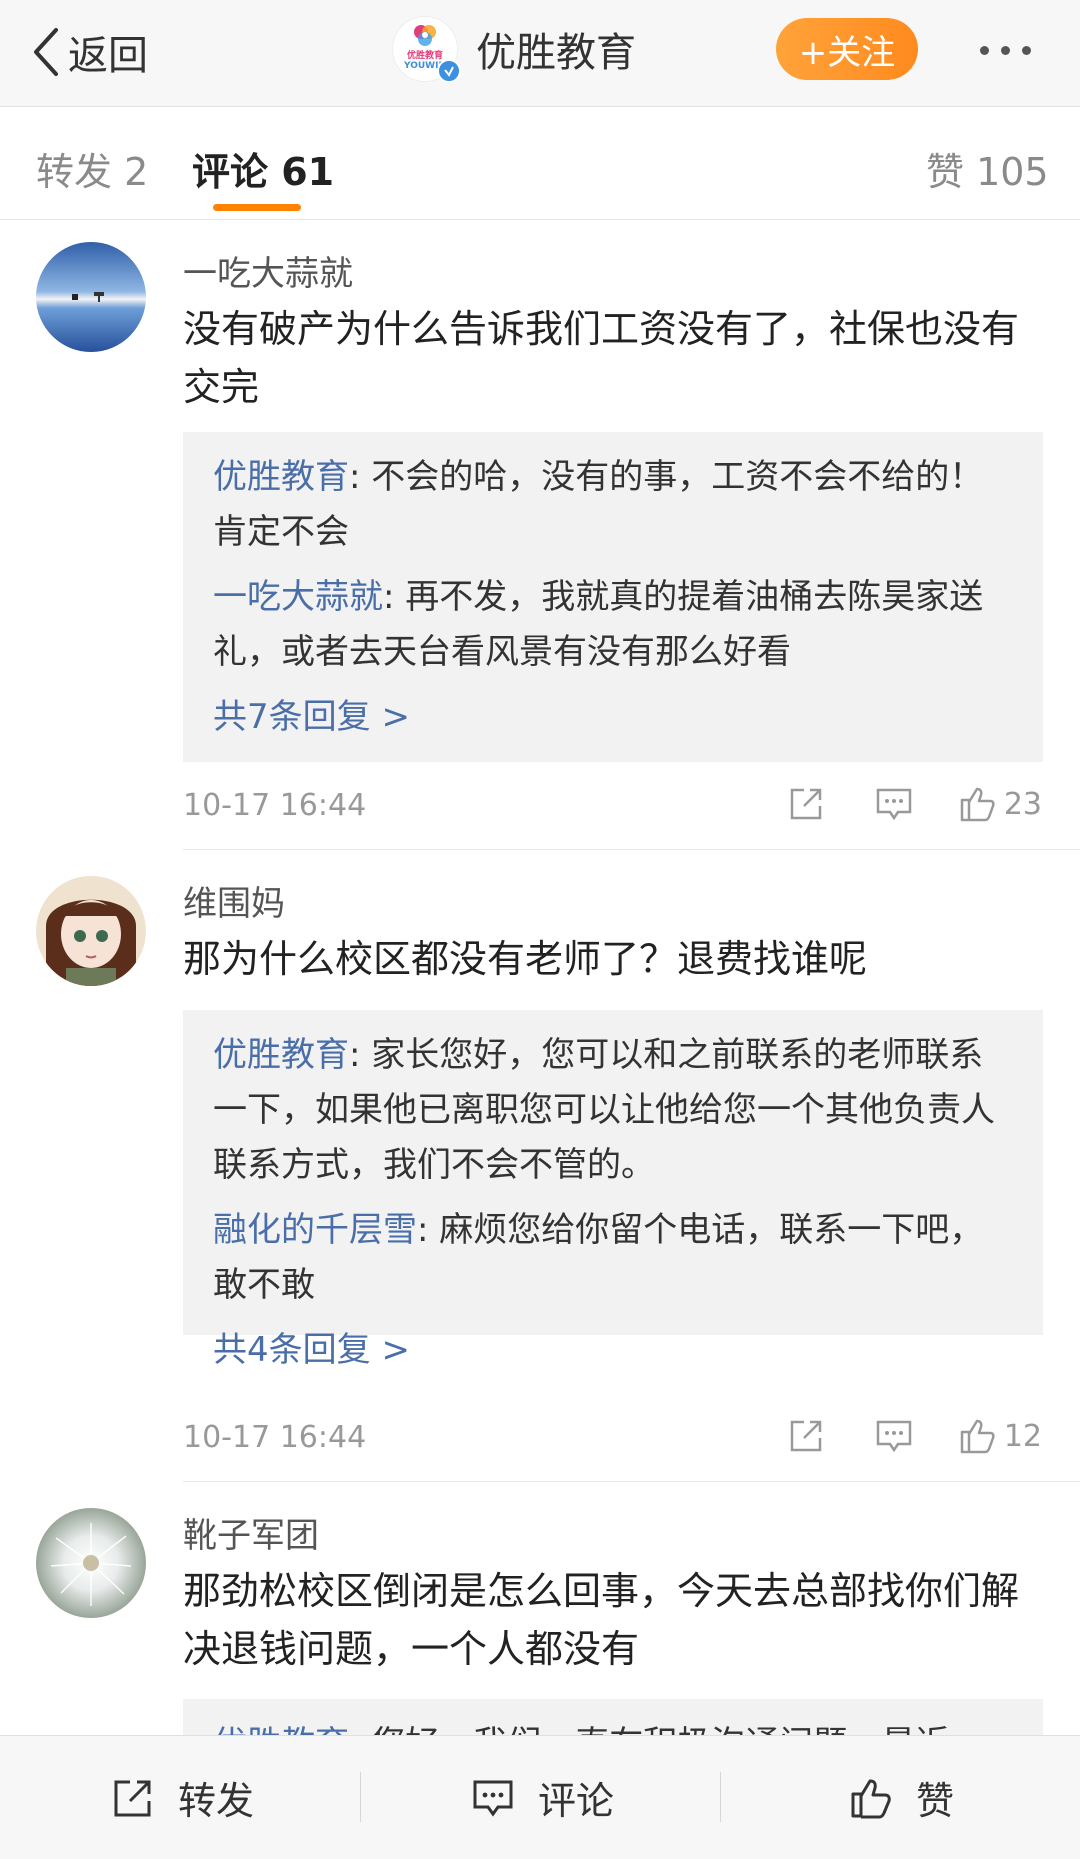 The width and height of the screenshot is (1080, 1859). I want to click on comment-text: 那为什么校区都没有老师了？退费找谁呢, so click(525, 959).